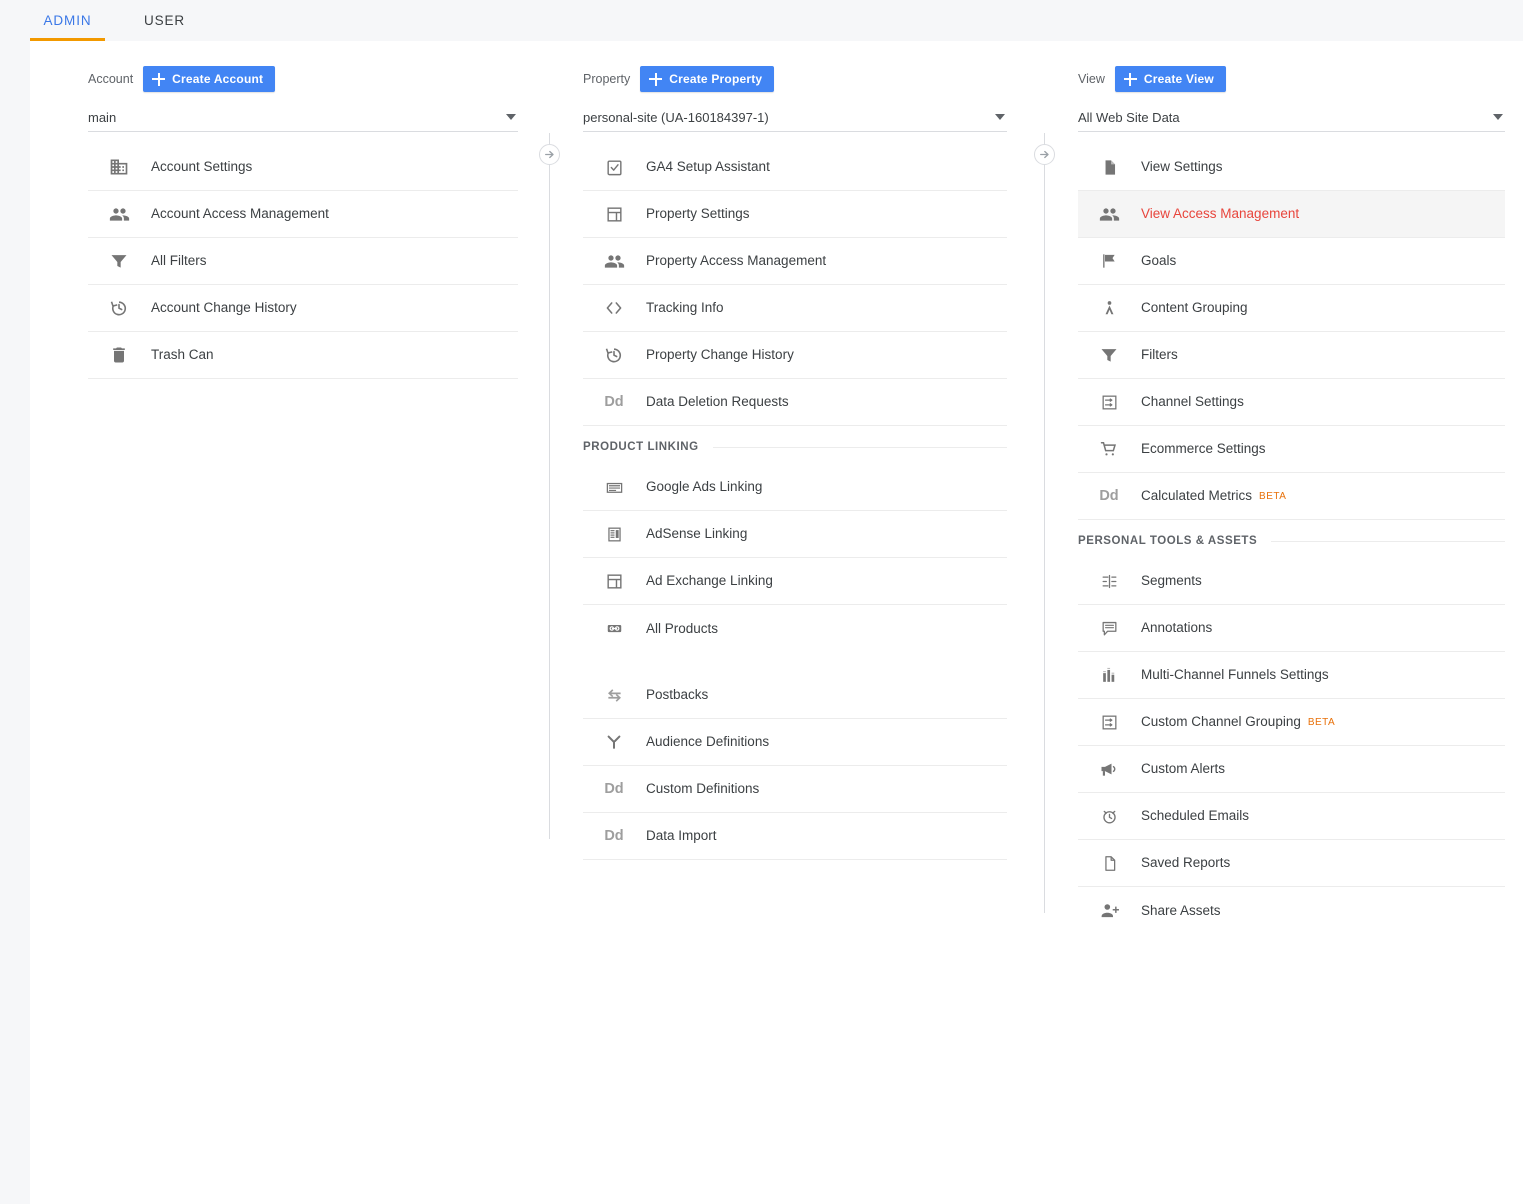  What do you see at coordinates (111, 79) in the screenshot?
I see `account-label: Account` at bounding box center [111, 79].